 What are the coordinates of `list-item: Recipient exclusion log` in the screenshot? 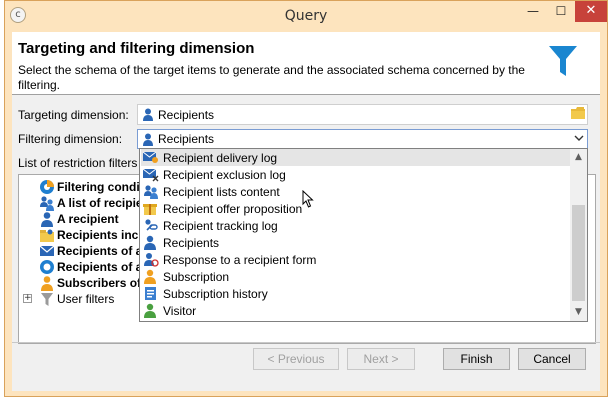 It's located at (355, 174).